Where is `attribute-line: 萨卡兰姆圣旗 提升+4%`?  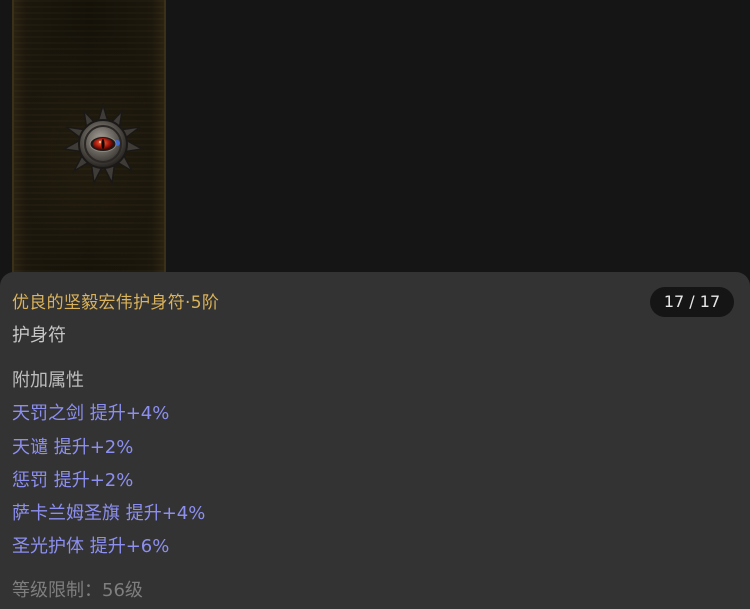
attribute-line: 萨卡兰姆圣旗 提升+4% is located at coordinates (109, 513).